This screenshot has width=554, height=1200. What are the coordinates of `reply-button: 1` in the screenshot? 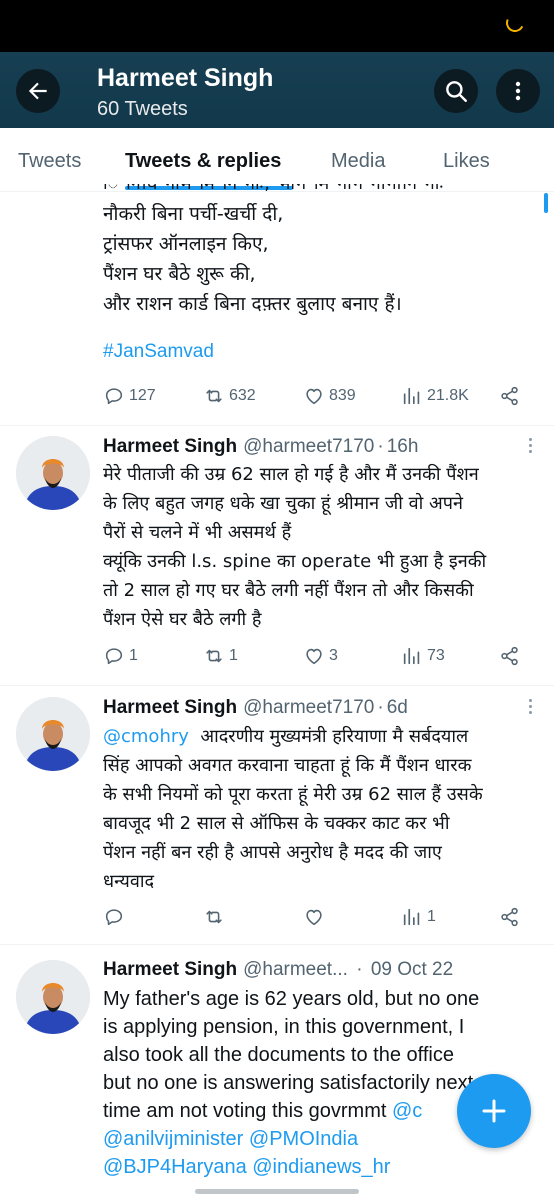 It's located at (120, 656).